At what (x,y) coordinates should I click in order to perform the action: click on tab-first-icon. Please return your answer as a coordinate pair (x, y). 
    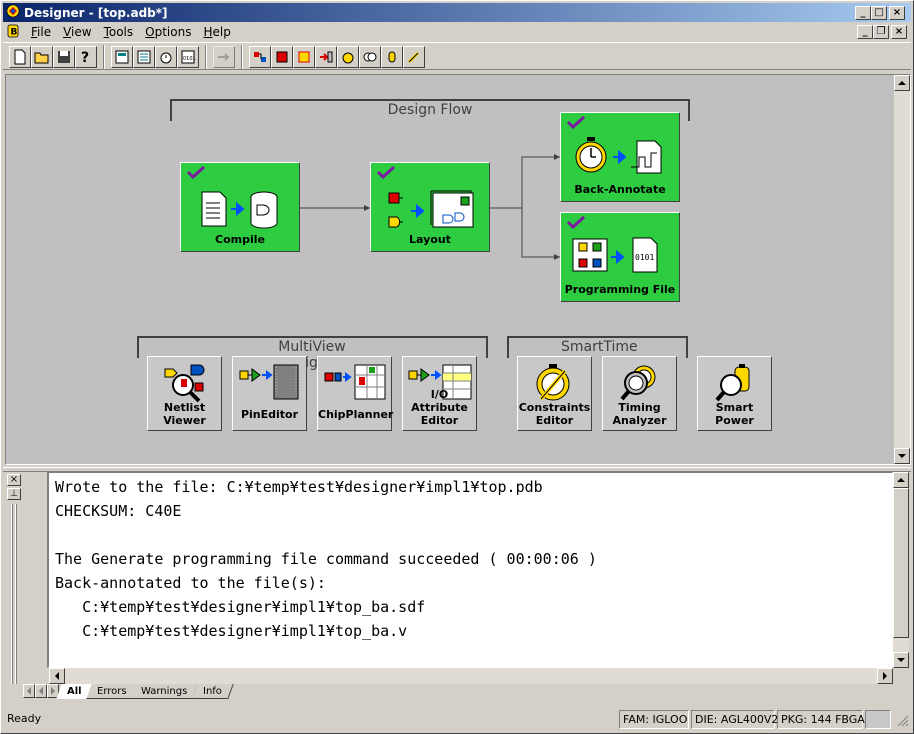
    Looking at the image, I should click on (29, 691).